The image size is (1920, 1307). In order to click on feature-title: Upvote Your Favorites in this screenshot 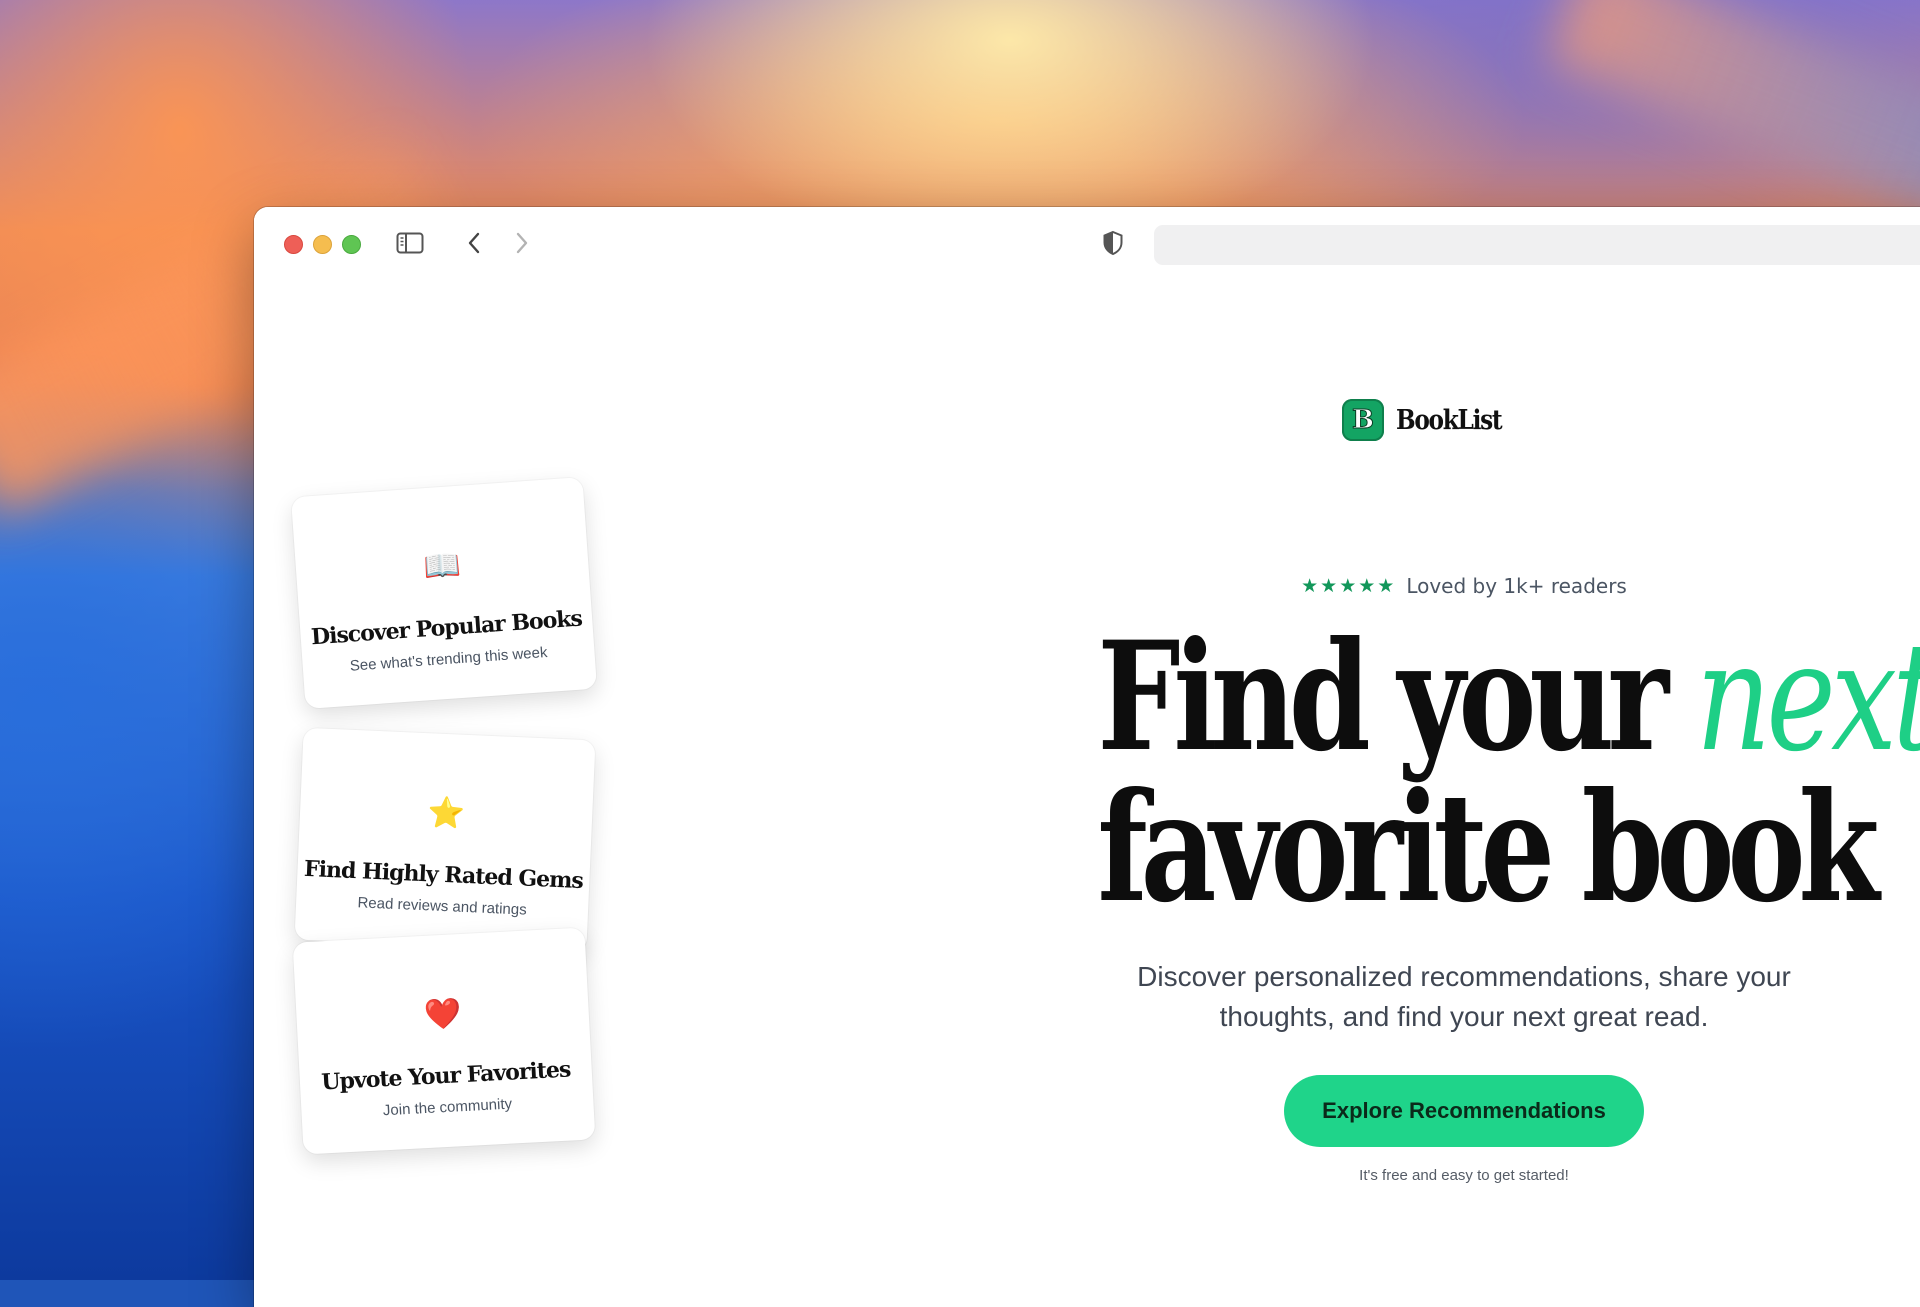, I will do `click(445, 1076)`.